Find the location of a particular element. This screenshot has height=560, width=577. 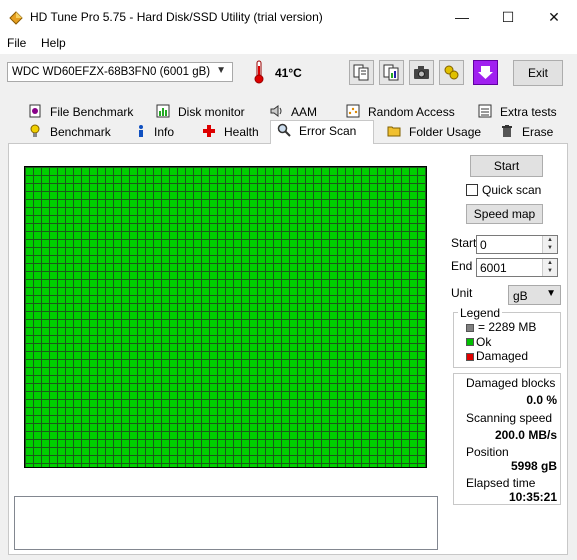

tab-label: Disk monitor is located at coordinates (211, 112).